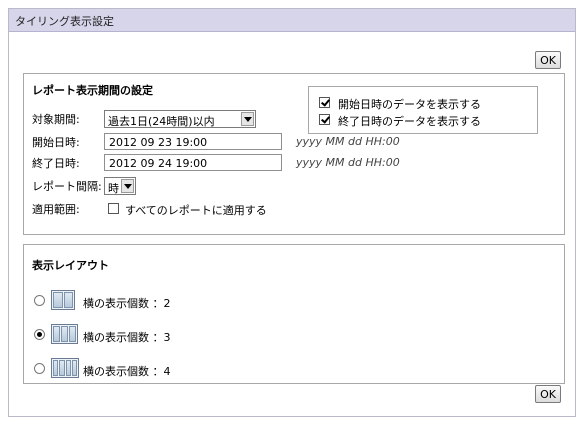 This screenshot has height=428, width=585. I want to click on target-period-select: 過去1日(24時間)以内, so click(180, 119).